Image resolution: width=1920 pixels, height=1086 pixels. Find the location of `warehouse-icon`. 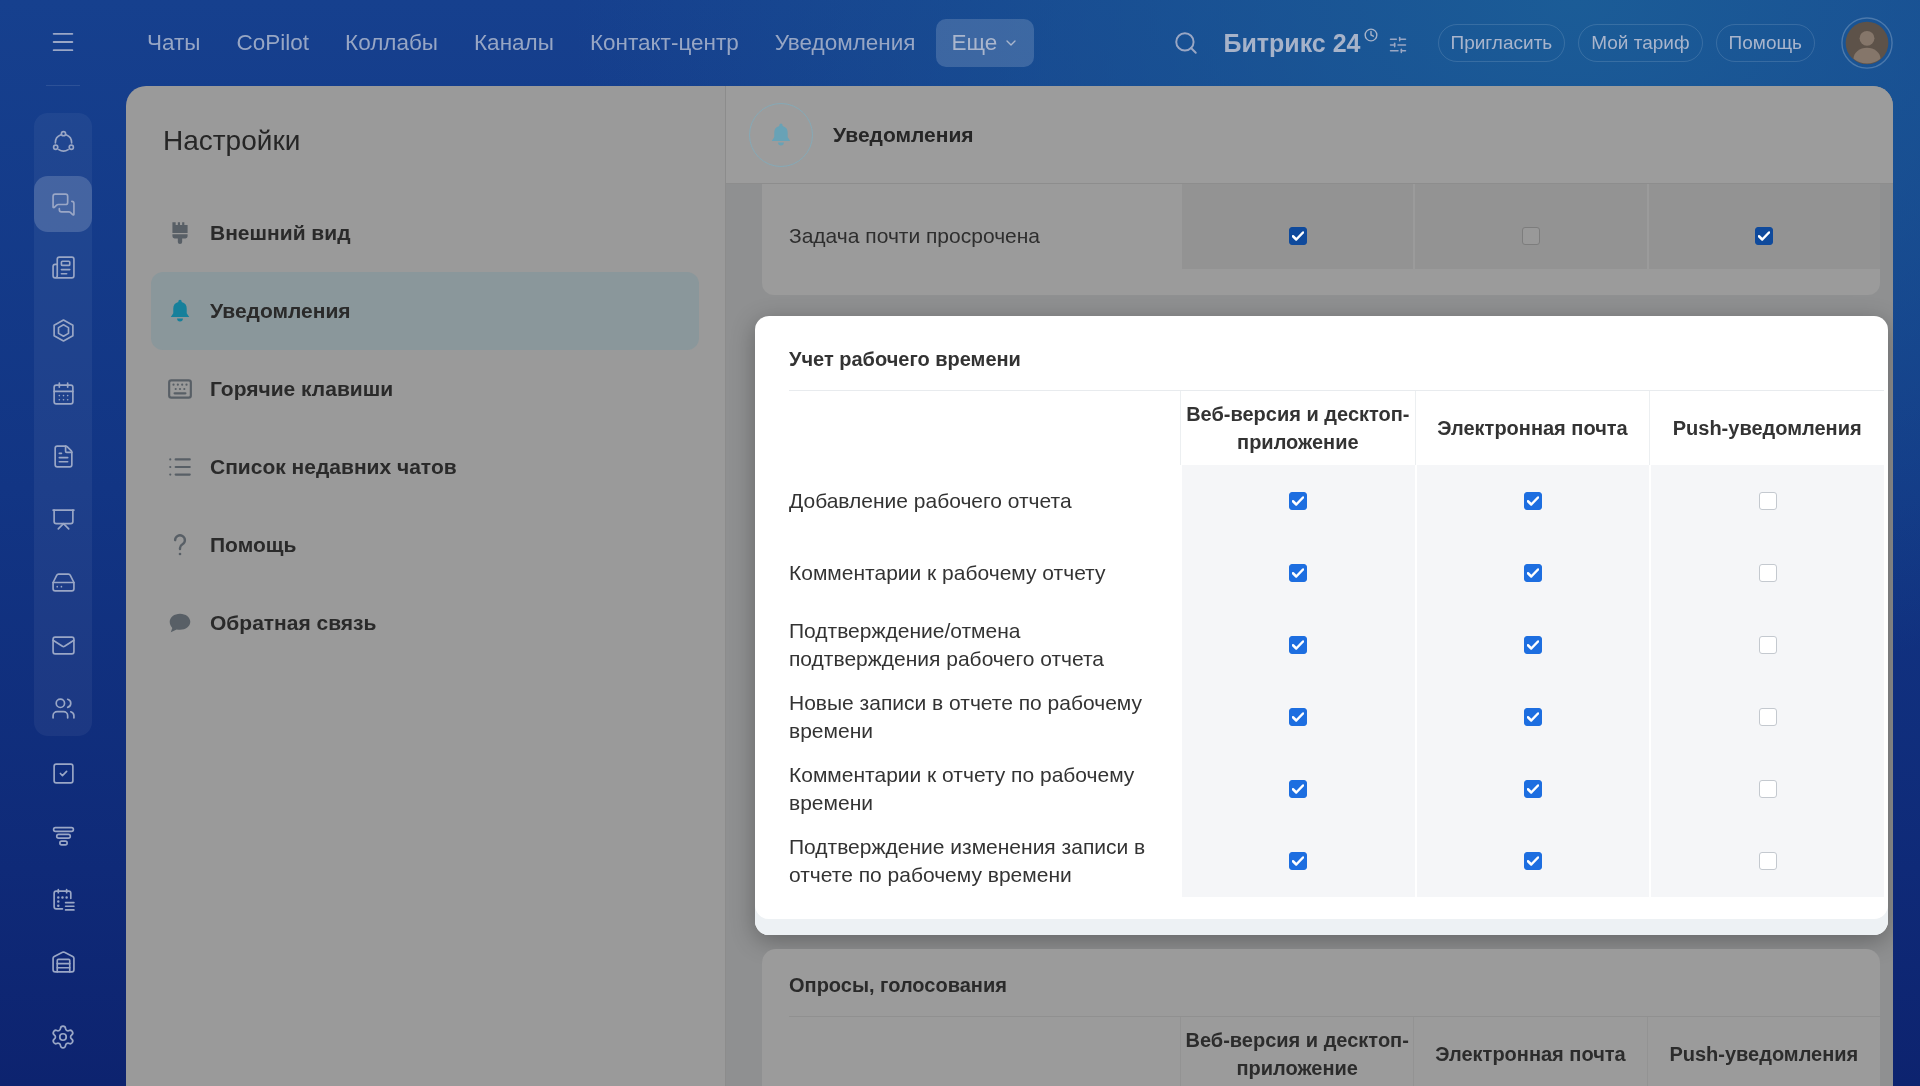

warehouse-icon is located at coordinates (63, 962).